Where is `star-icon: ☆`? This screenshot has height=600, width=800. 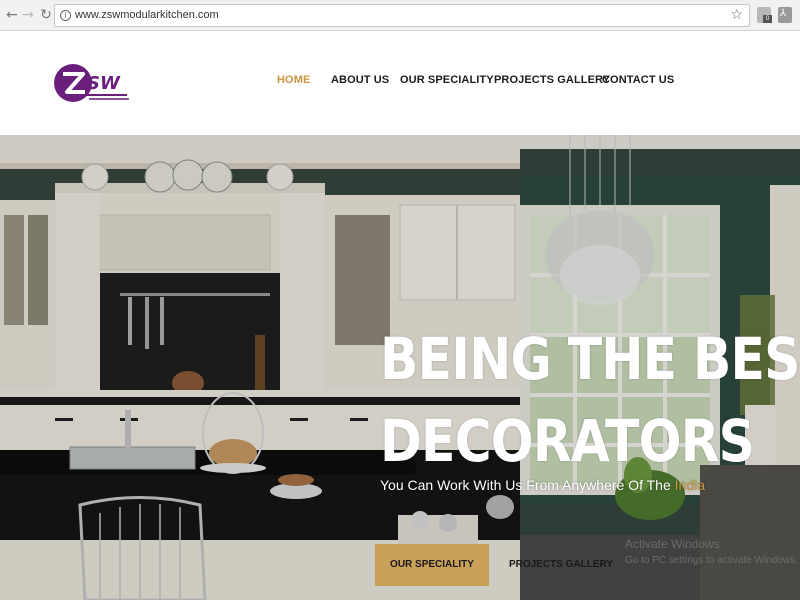
star-icon: ☆ is located at coordinates (736, 15).